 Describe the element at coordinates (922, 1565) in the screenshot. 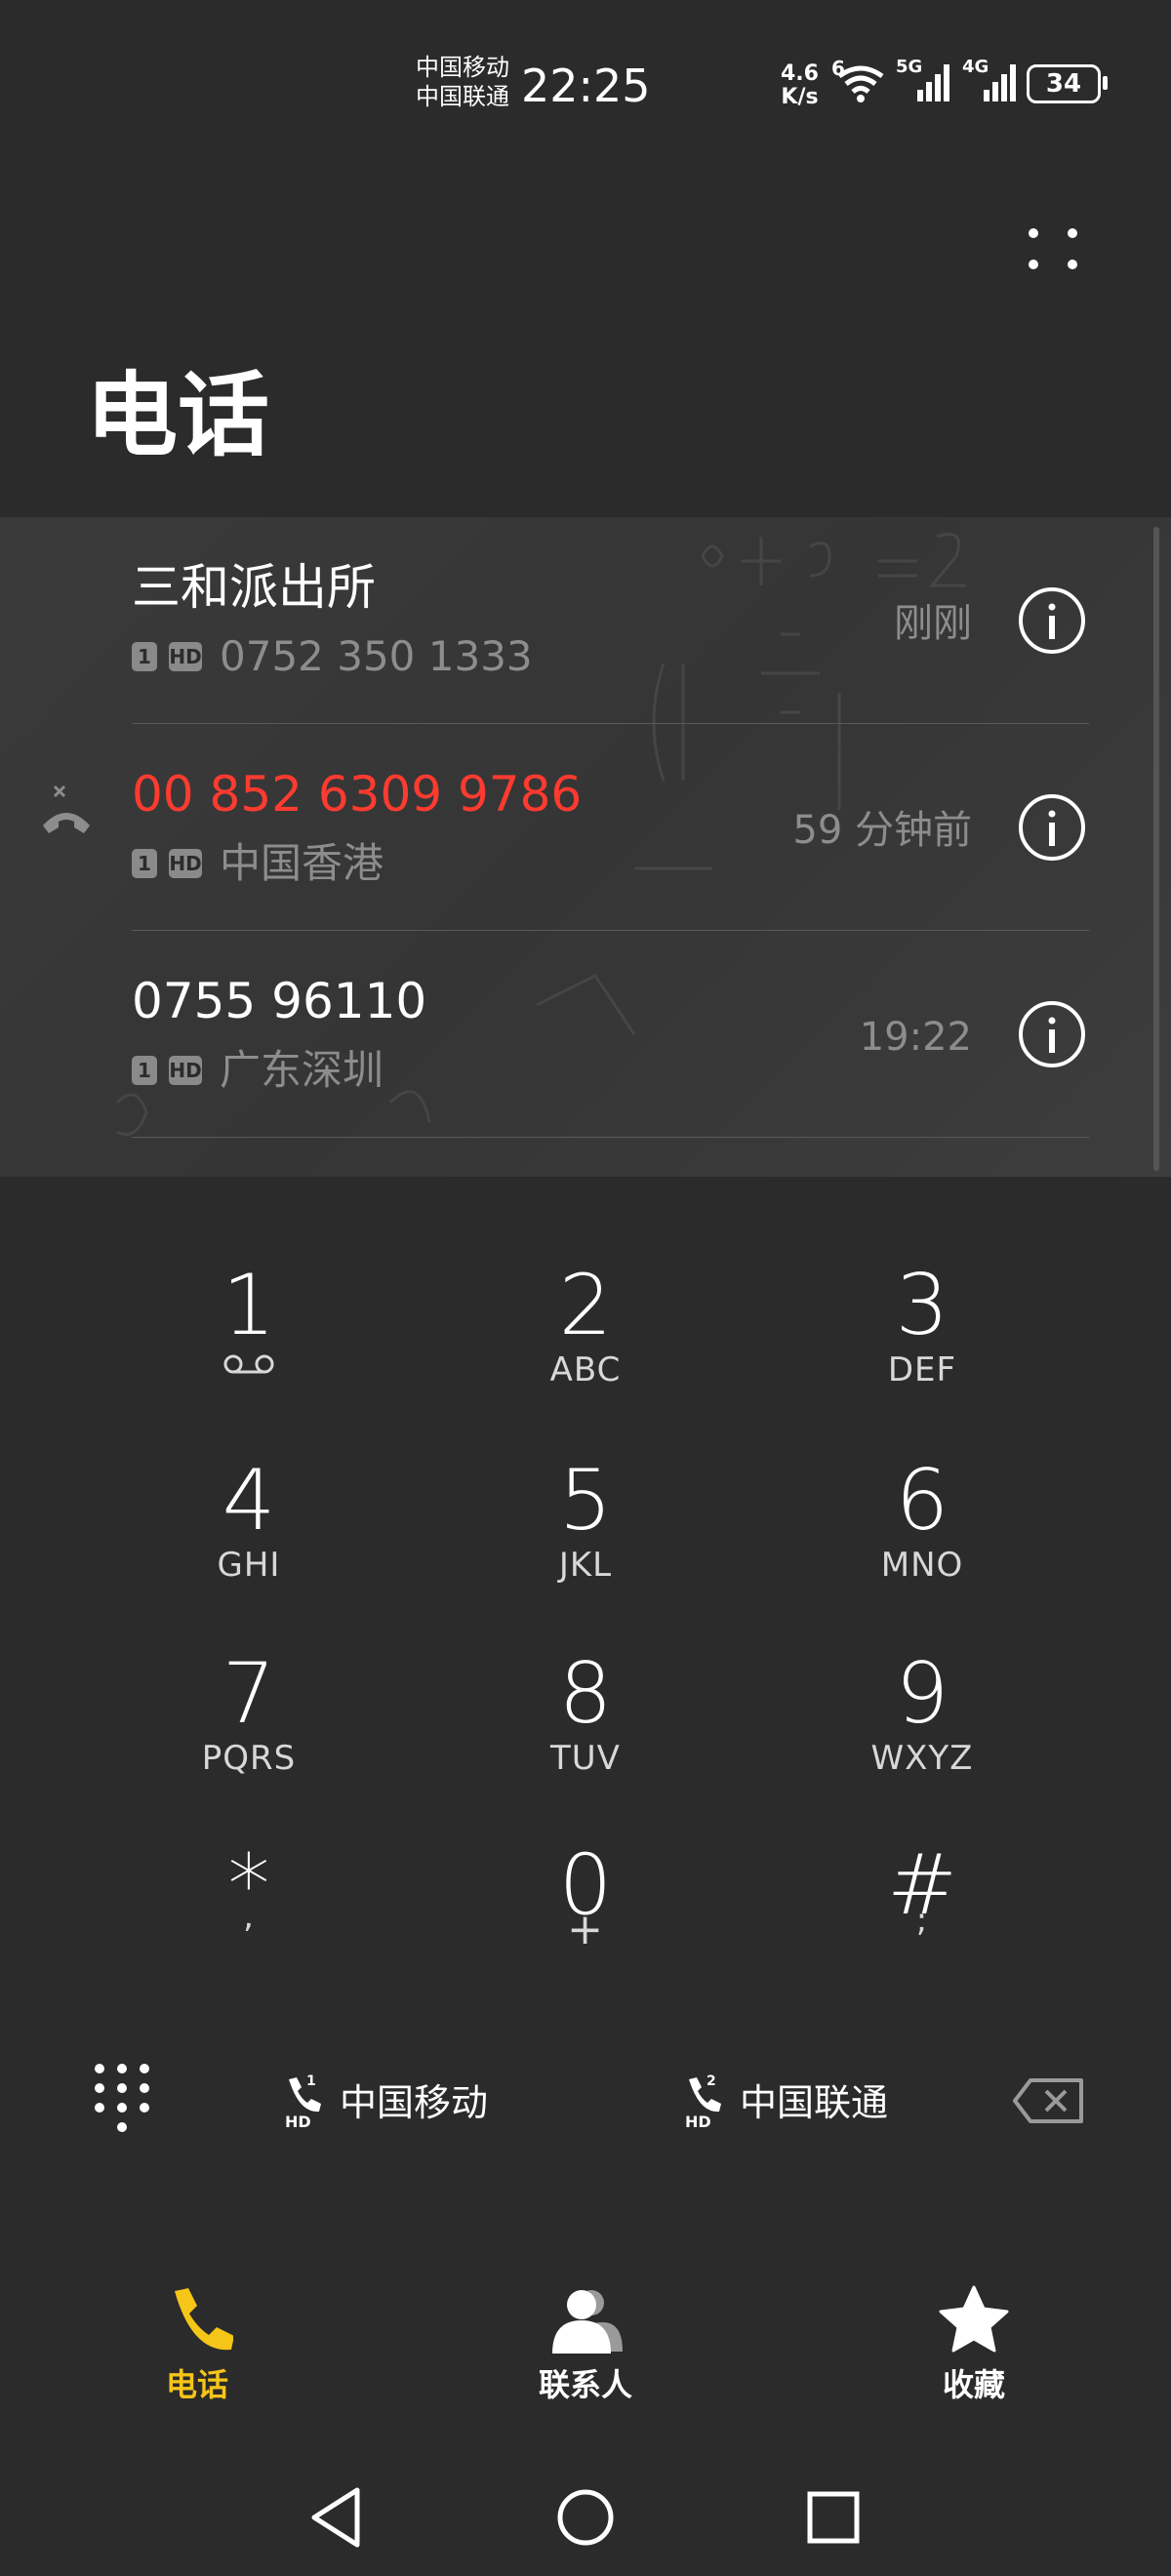

I see `dial-letters: MNO` at that location.